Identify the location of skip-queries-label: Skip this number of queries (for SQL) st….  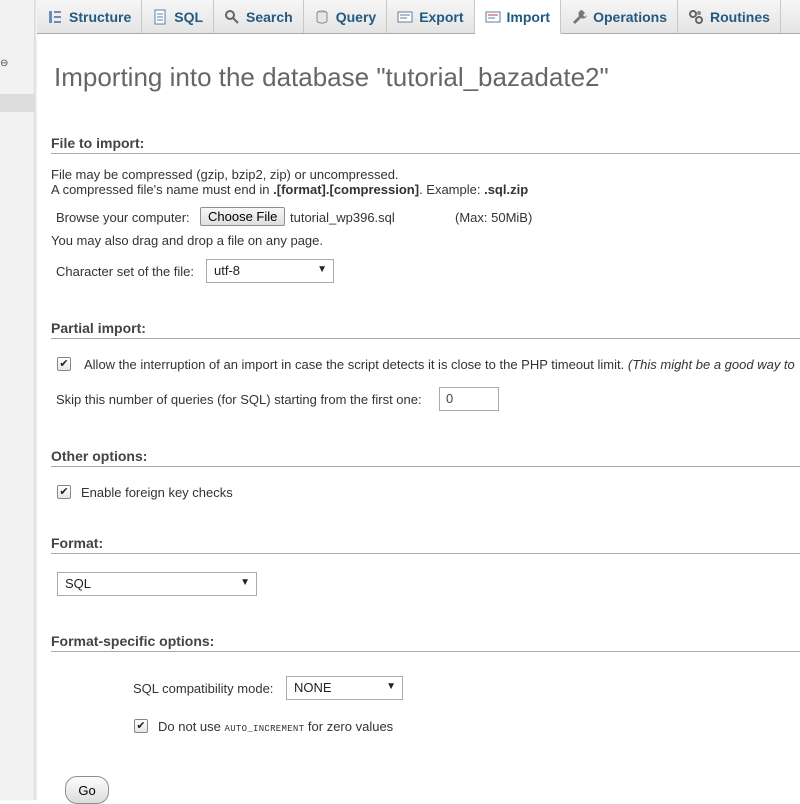
(239, 399).